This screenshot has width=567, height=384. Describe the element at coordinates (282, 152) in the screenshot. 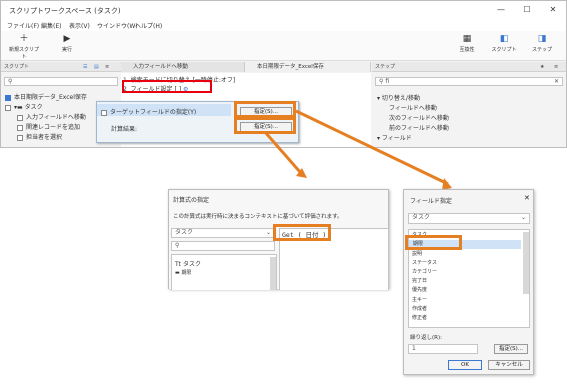

I see `arrow-to-calc-dialog` at that location.